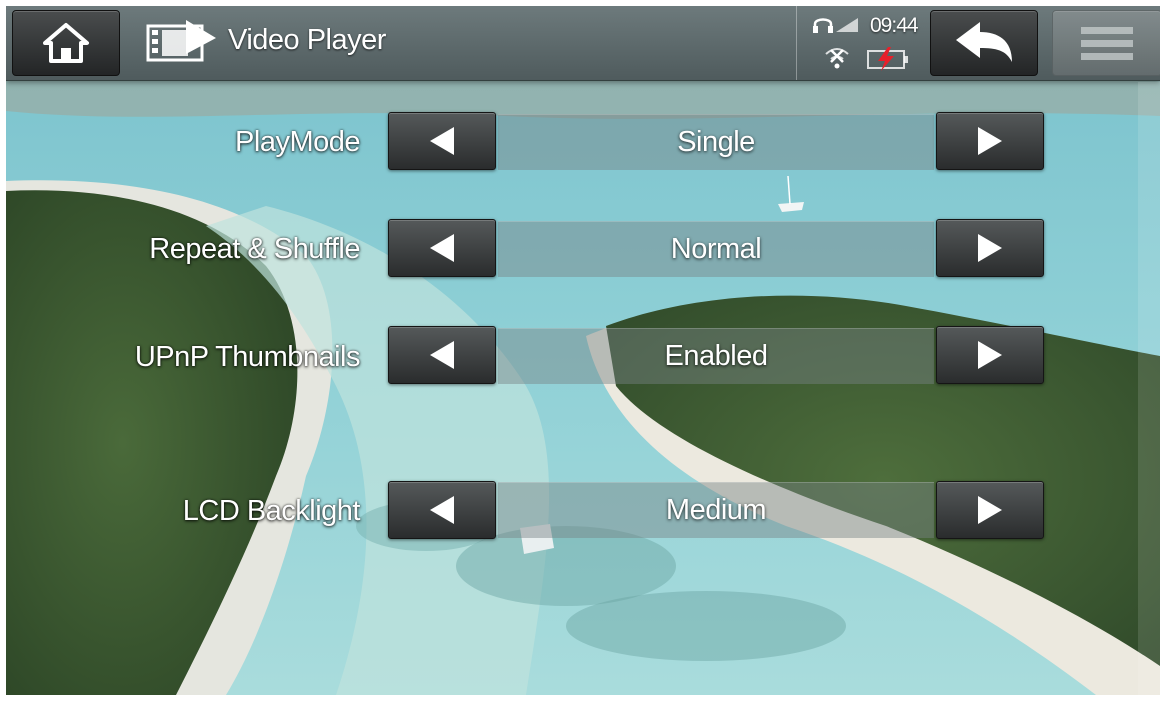  I want to click on home-icon, so click(66, 43).